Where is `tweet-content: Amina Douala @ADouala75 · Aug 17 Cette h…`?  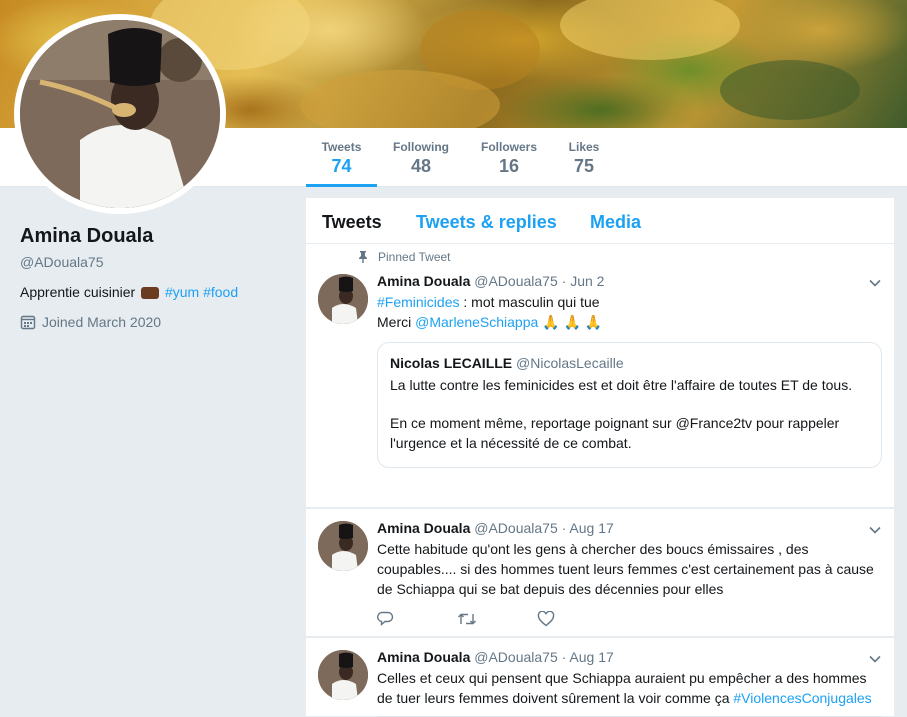 tweet-content: Amina Douala @ADouala75 · Aug 17 Cette h… is located at coordinates (629, 559).